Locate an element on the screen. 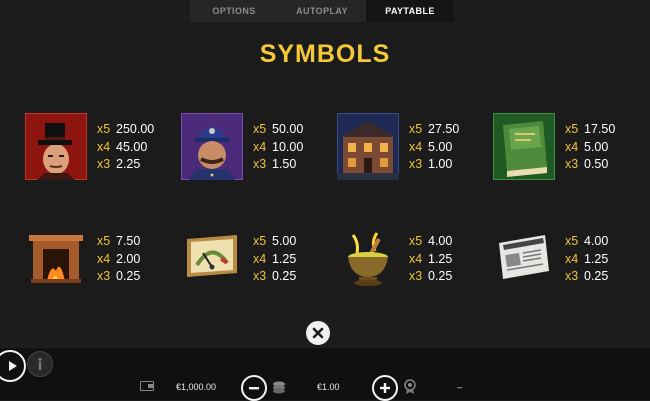 Image resolution: width=650 pixels, height=401 pixels. house-icon is located at coordinates (368, 149).